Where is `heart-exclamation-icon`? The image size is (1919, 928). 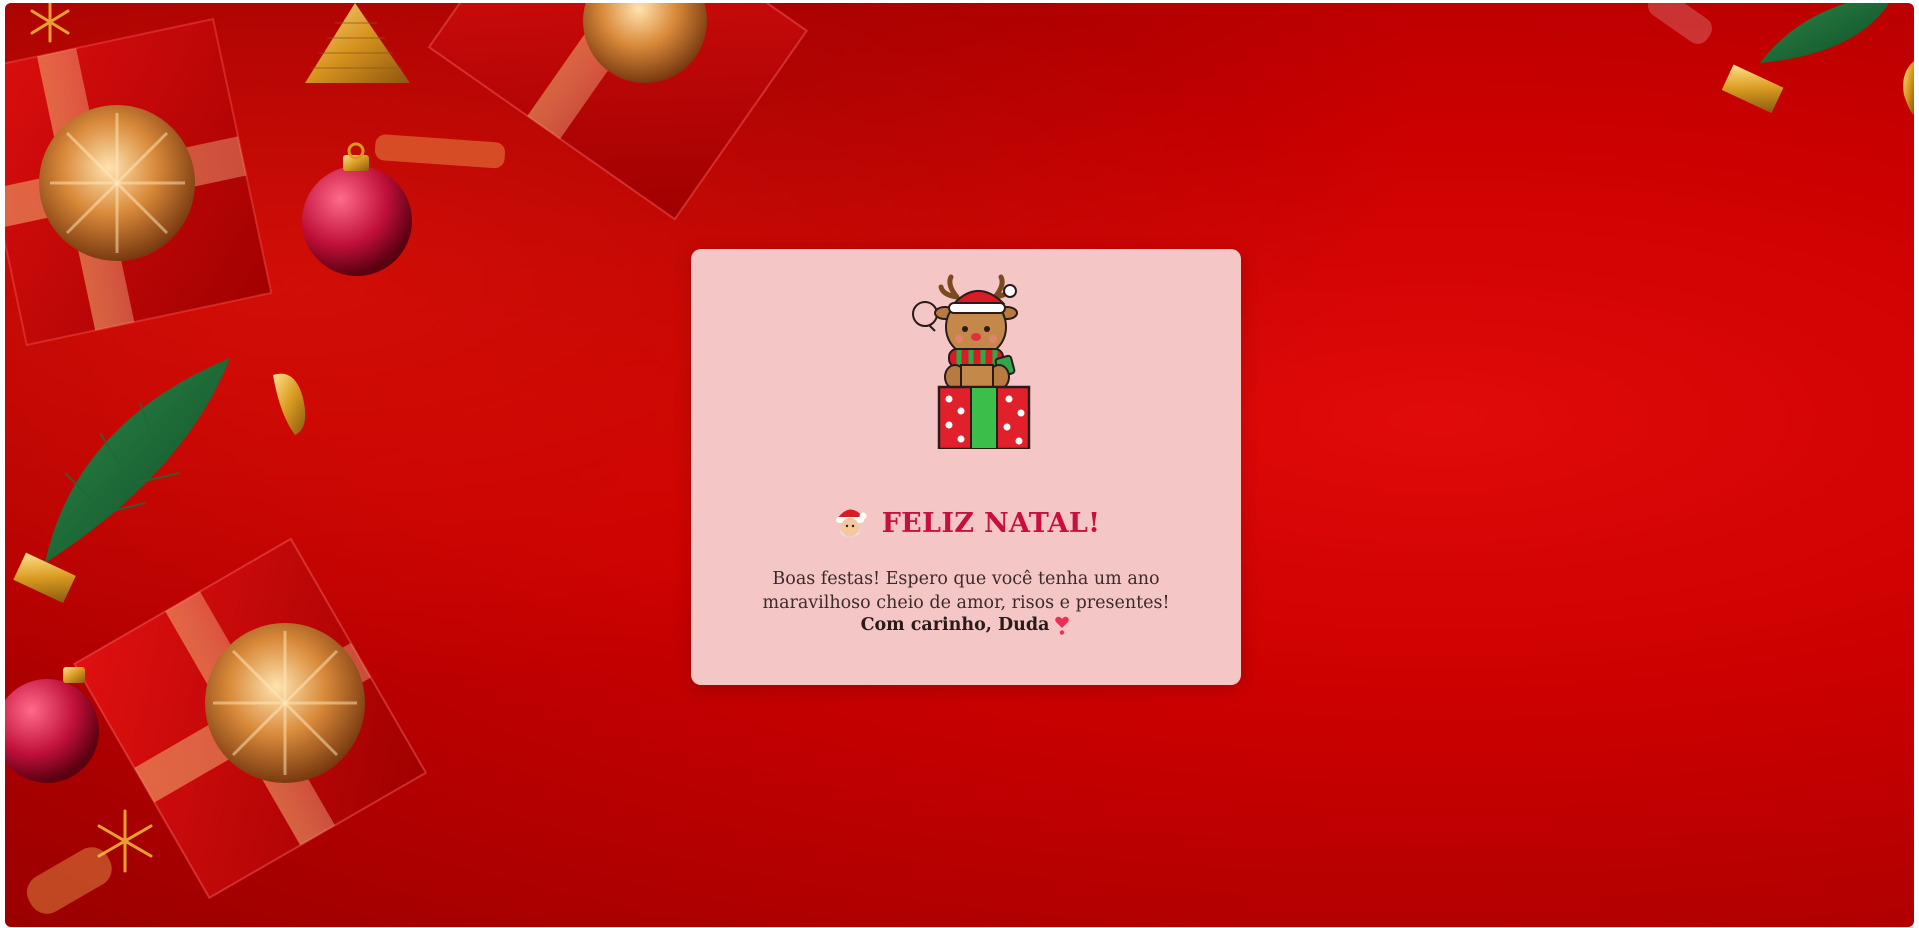 heart-exclamation-icon is located at coordinates (1062, 625).